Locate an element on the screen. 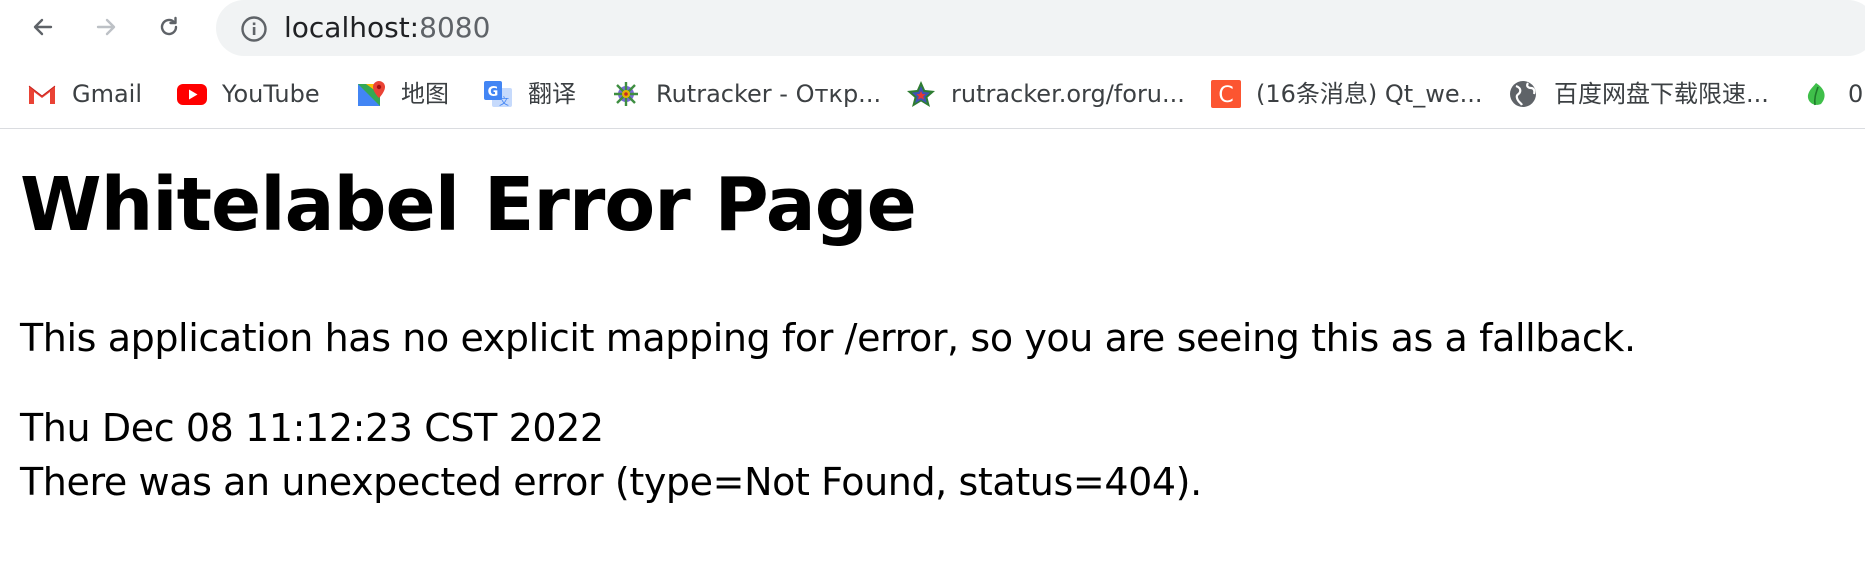  rutracker-icon is located at coordinates (626, 94).